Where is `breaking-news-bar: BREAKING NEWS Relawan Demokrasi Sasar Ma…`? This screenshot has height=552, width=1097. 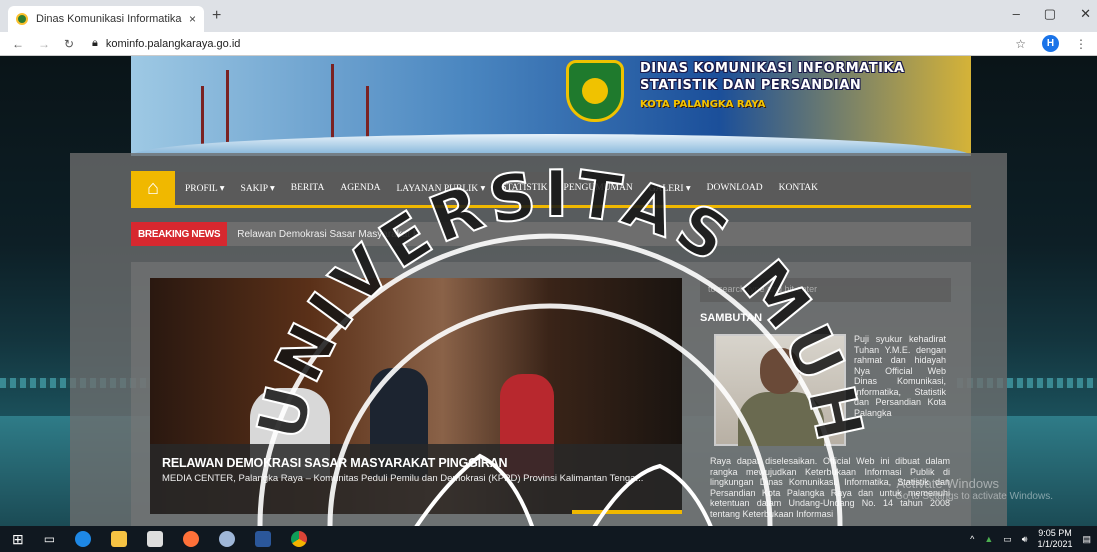 breaking-news-bar: BREAKING NEWS Relawan Demokrasi Sasar Ma… is located at coordinates (551, 234).